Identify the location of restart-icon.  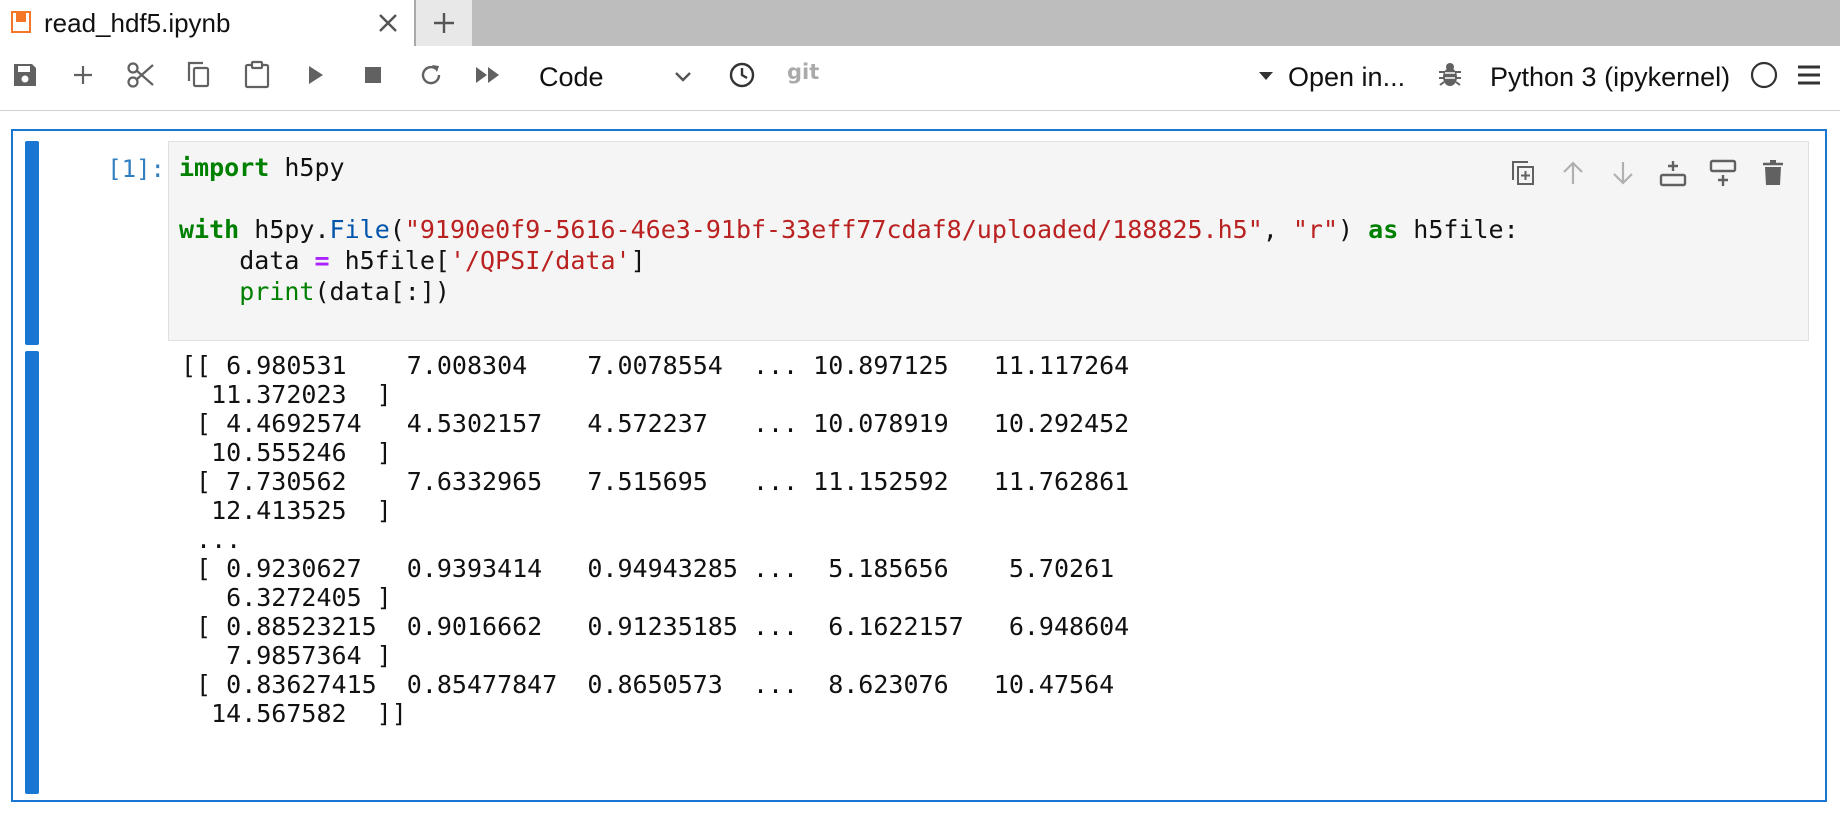
(431, 75).